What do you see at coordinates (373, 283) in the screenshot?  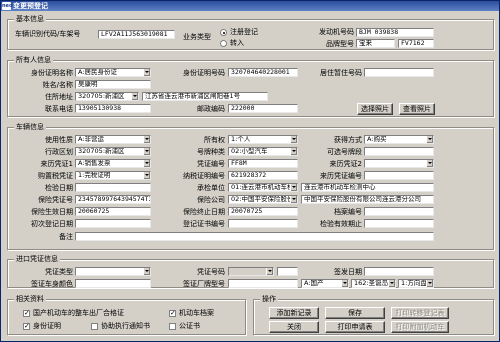 I see `plate-seg-select: 162:圣诞岛` at bounding box center [373, 283].